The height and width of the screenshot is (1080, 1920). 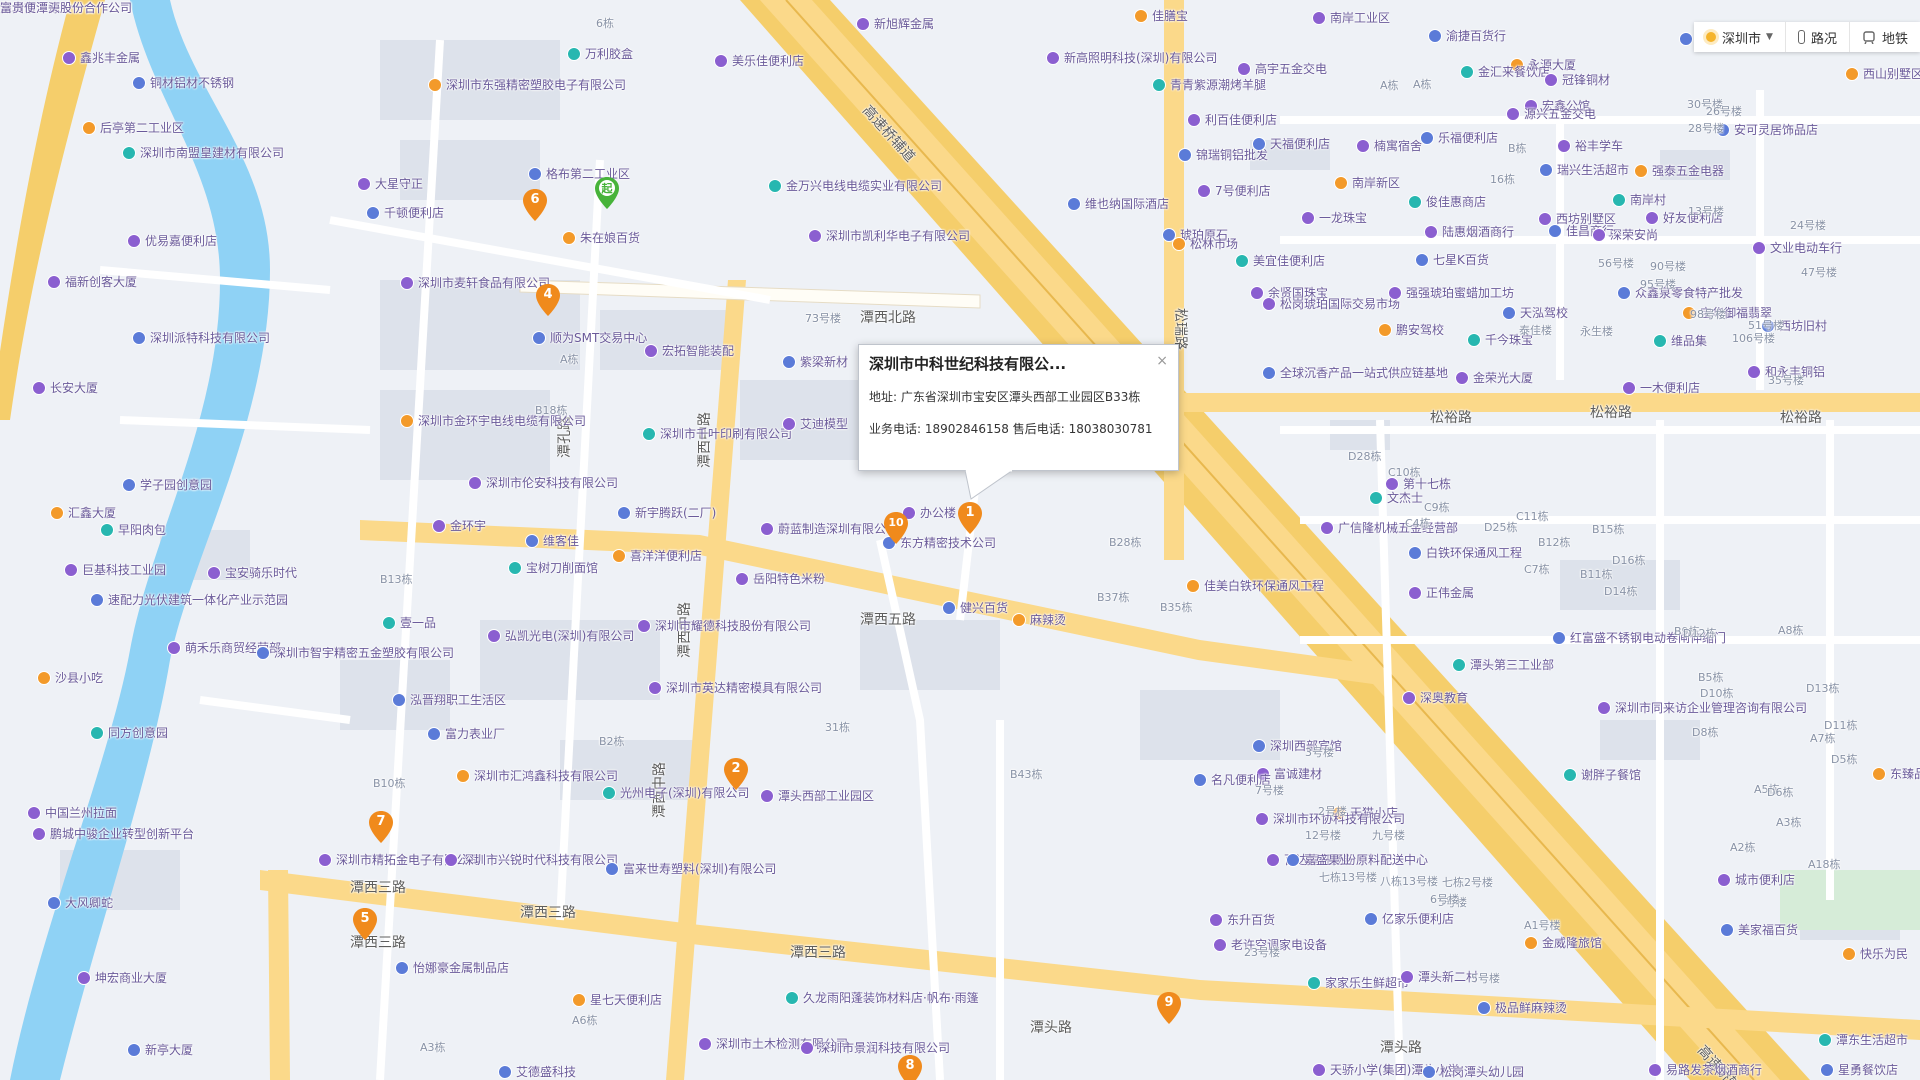 What do you see at coordinates (1169, 1008) in the screenshot?
I see `marker-pin: 9` at bounding box center [1169, 1008].